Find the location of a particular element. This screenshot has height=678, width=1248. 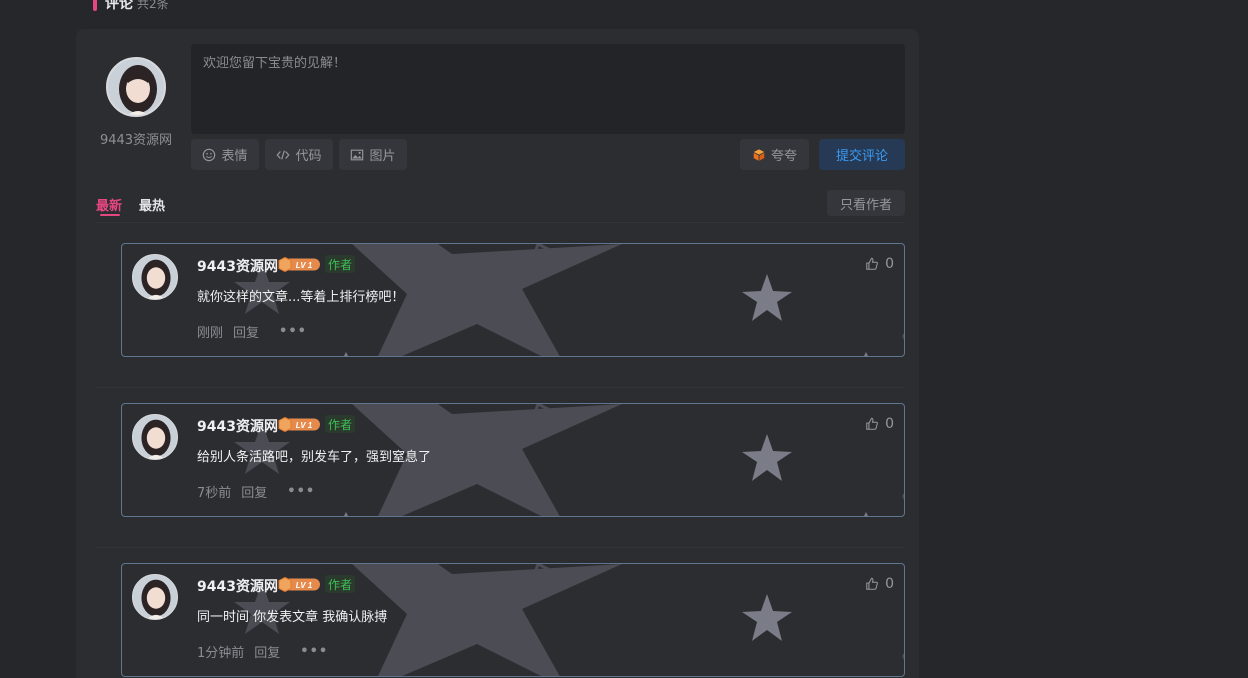

composer-username: 9443资源网 is located at coordinates (136, 140).